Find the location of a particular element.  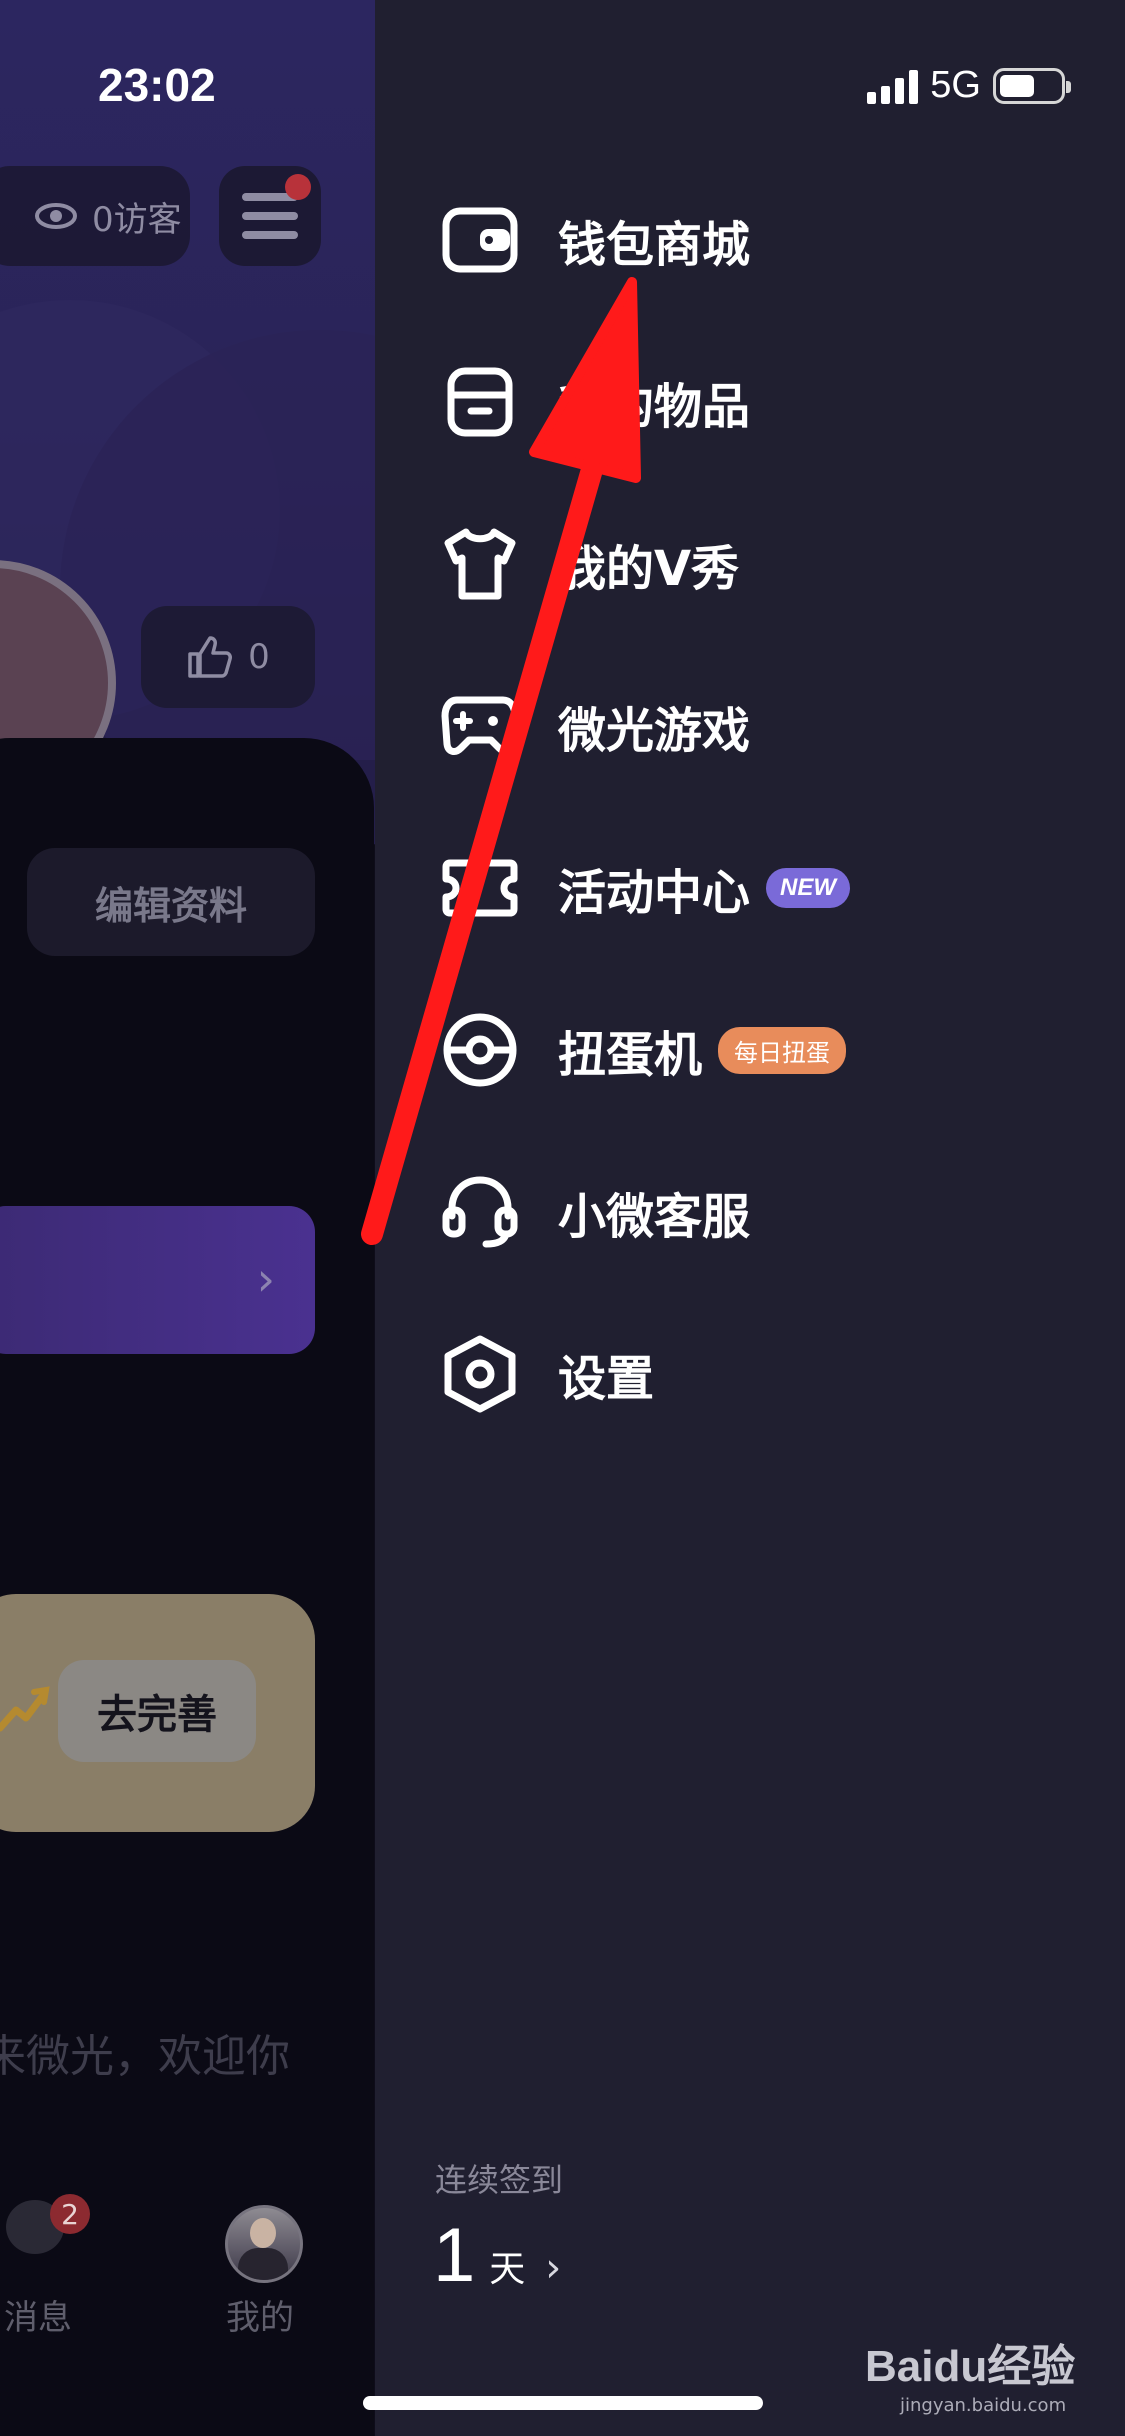

menu-item-label: 我的V秀 is located at coordinates (649, 569).